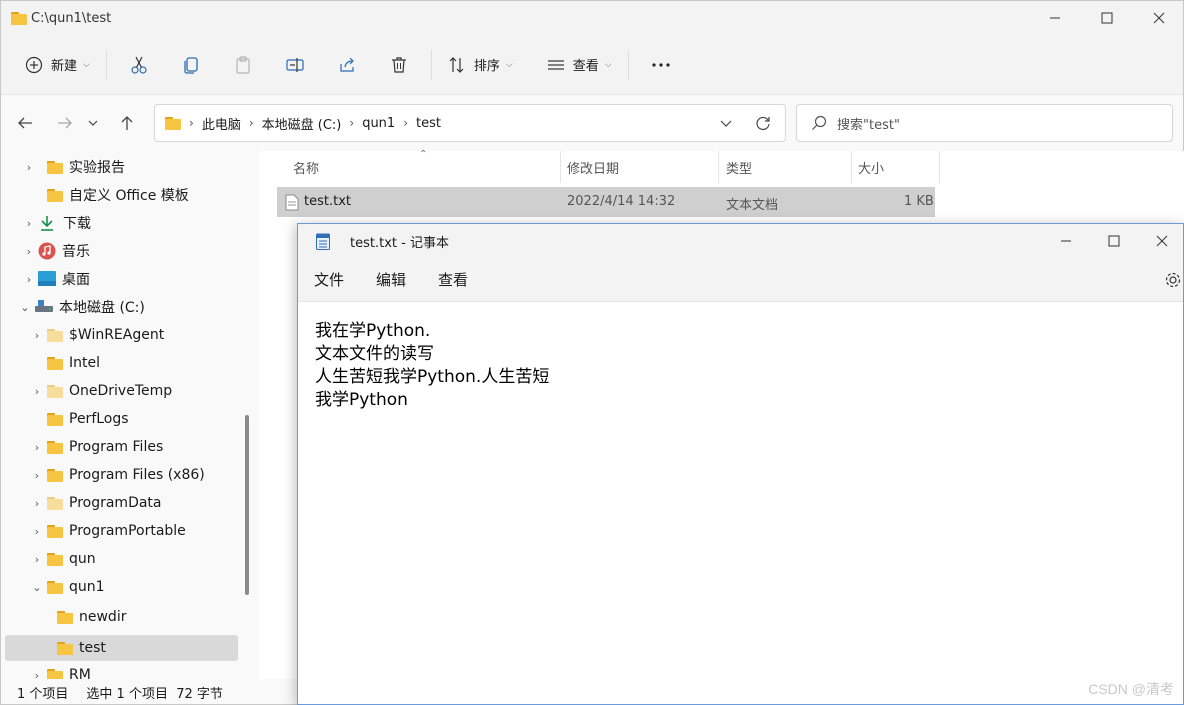 This screenshot has width=1184, height=705. What do you see at coordinates (56, 223) in the screenshot?
I see `tree-item-downloads: › 下载` at bounding box center [56, 223].